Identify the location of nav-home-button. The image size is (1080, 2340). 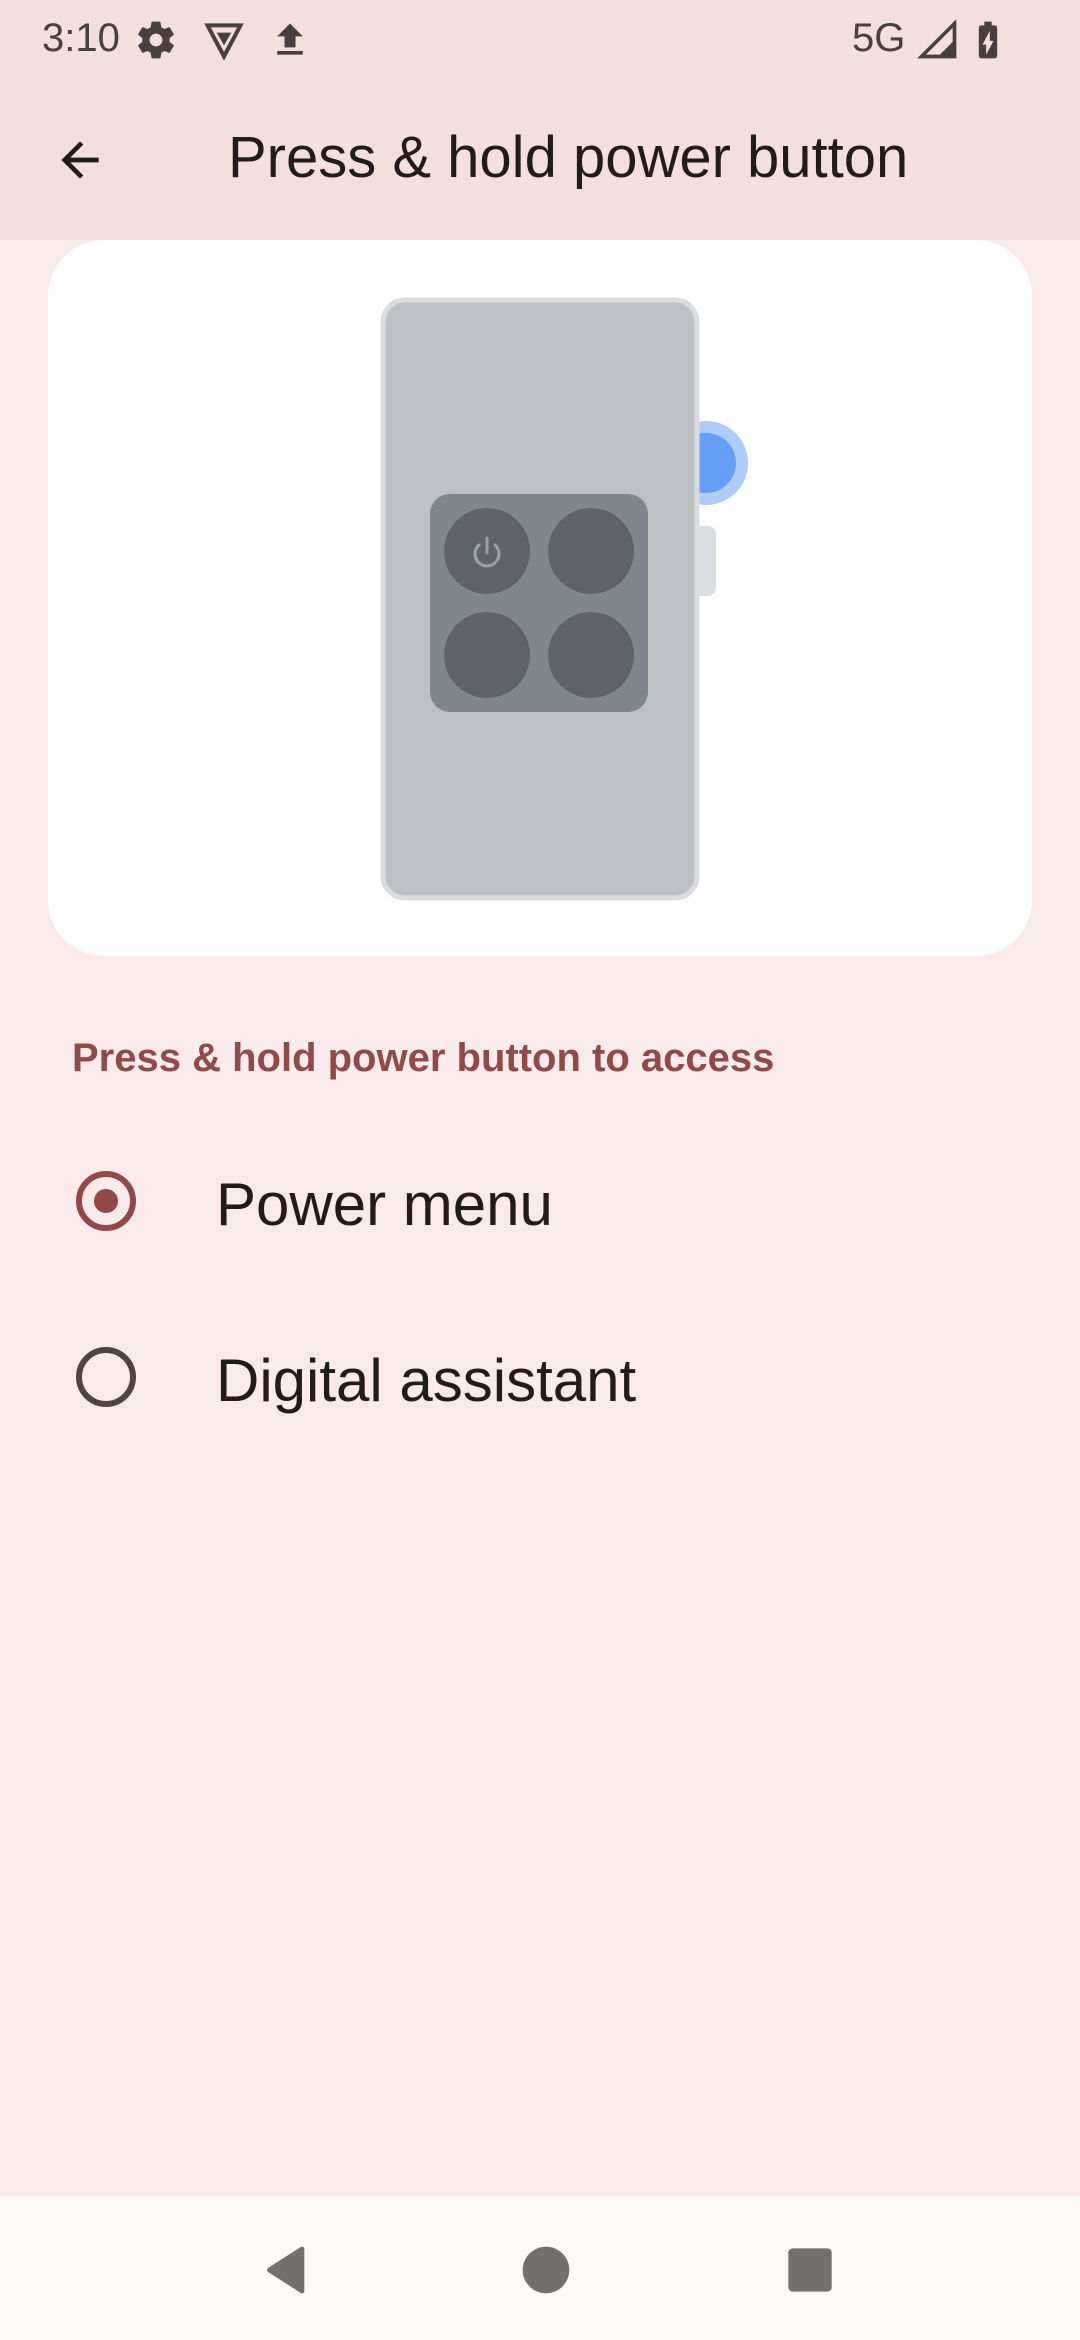
(546, 2270).